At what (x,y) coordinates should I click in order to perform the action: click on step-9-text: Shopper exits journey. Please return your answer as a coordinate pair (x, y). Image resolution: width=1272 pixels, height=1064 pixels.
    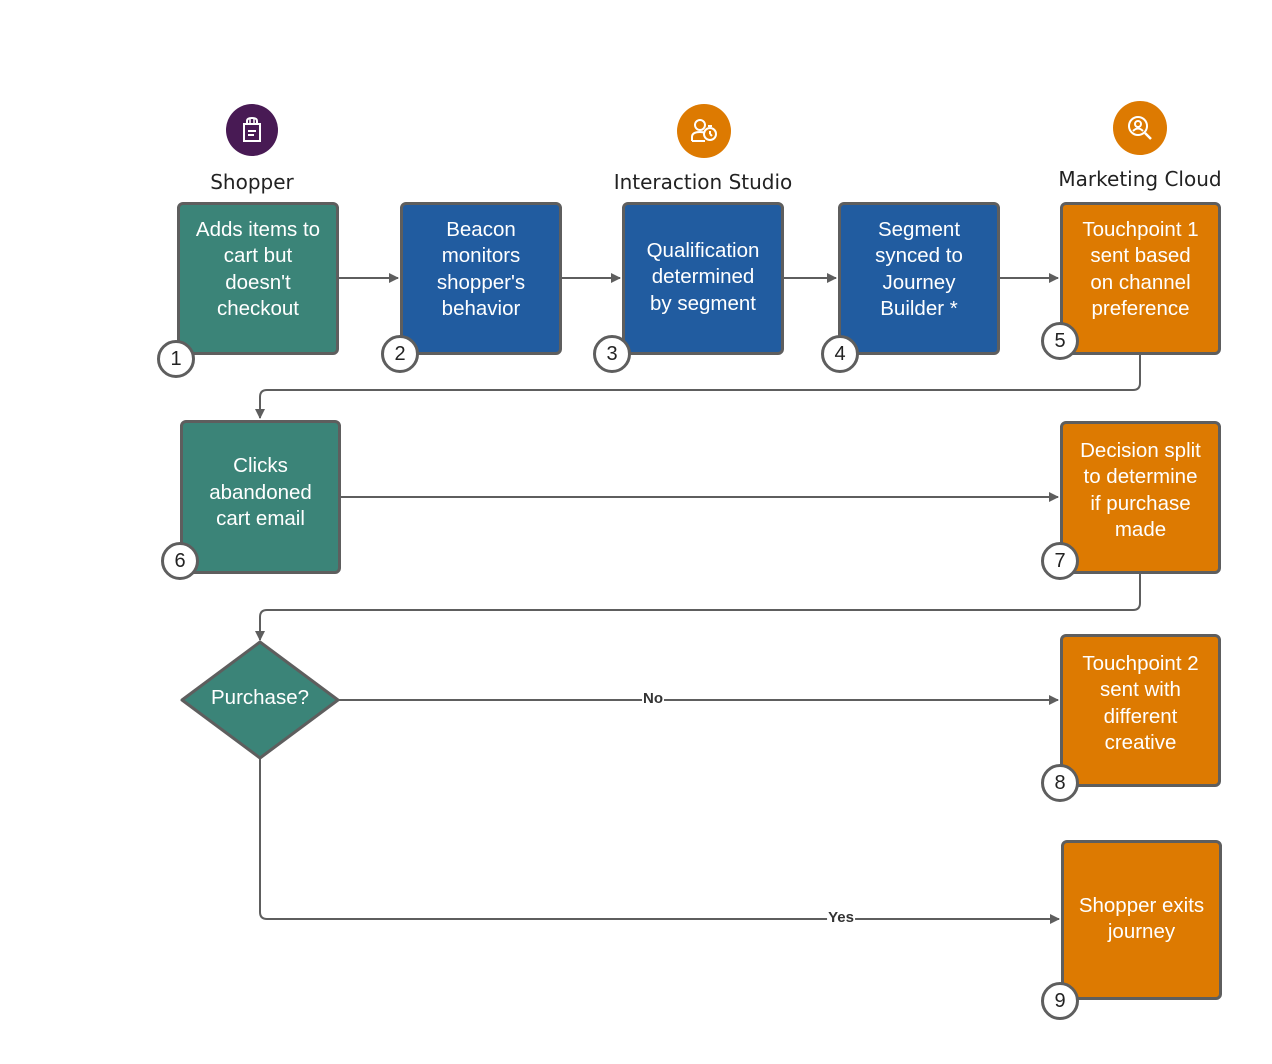
    Looking at the image, I should click on (1141, 918).